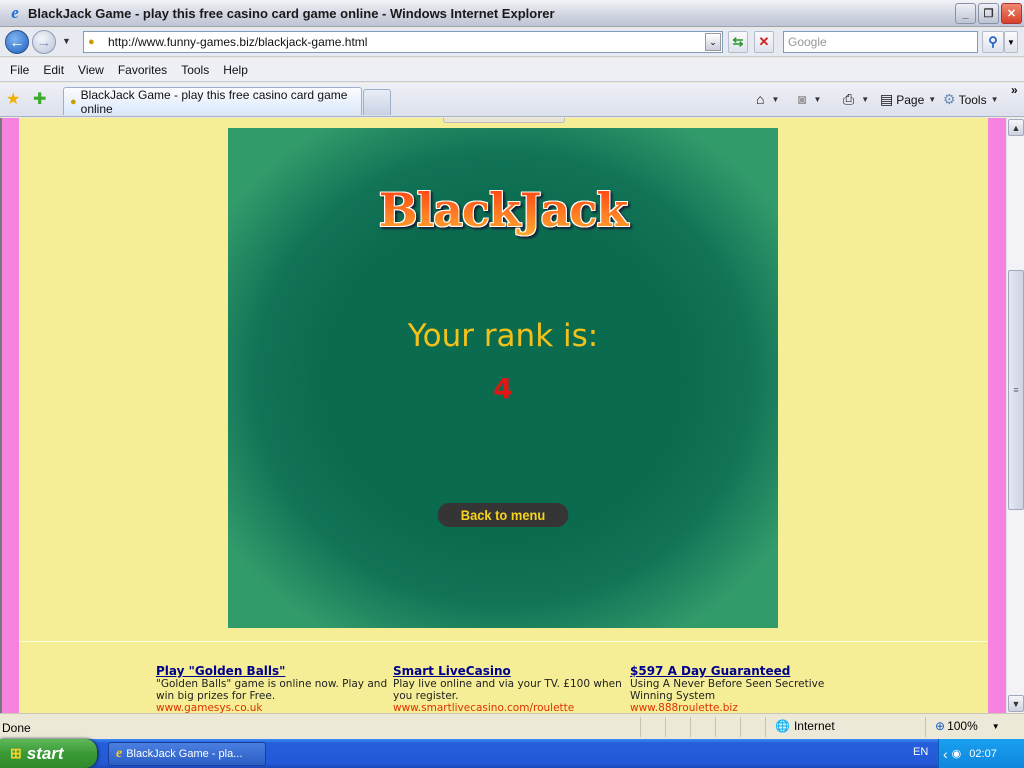 The image size is (1024, 768). Describe the element at coordinates (504, 120) in the screenshot. I see `game-header-strip` at that location.